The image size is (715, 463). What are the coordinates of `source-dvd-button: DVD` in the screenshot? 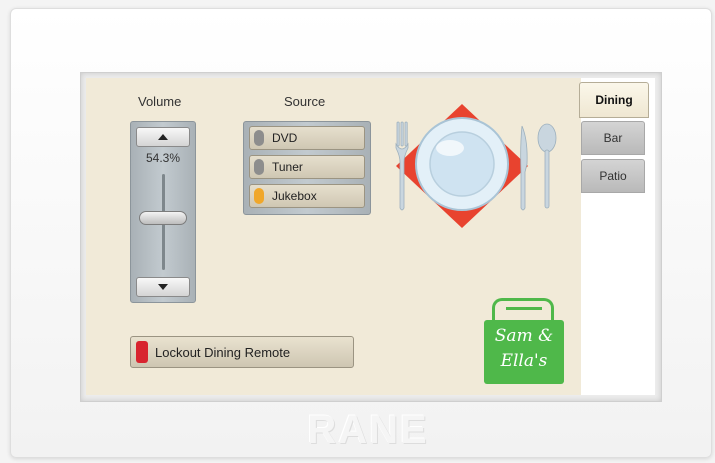 It's located at (307, 138).